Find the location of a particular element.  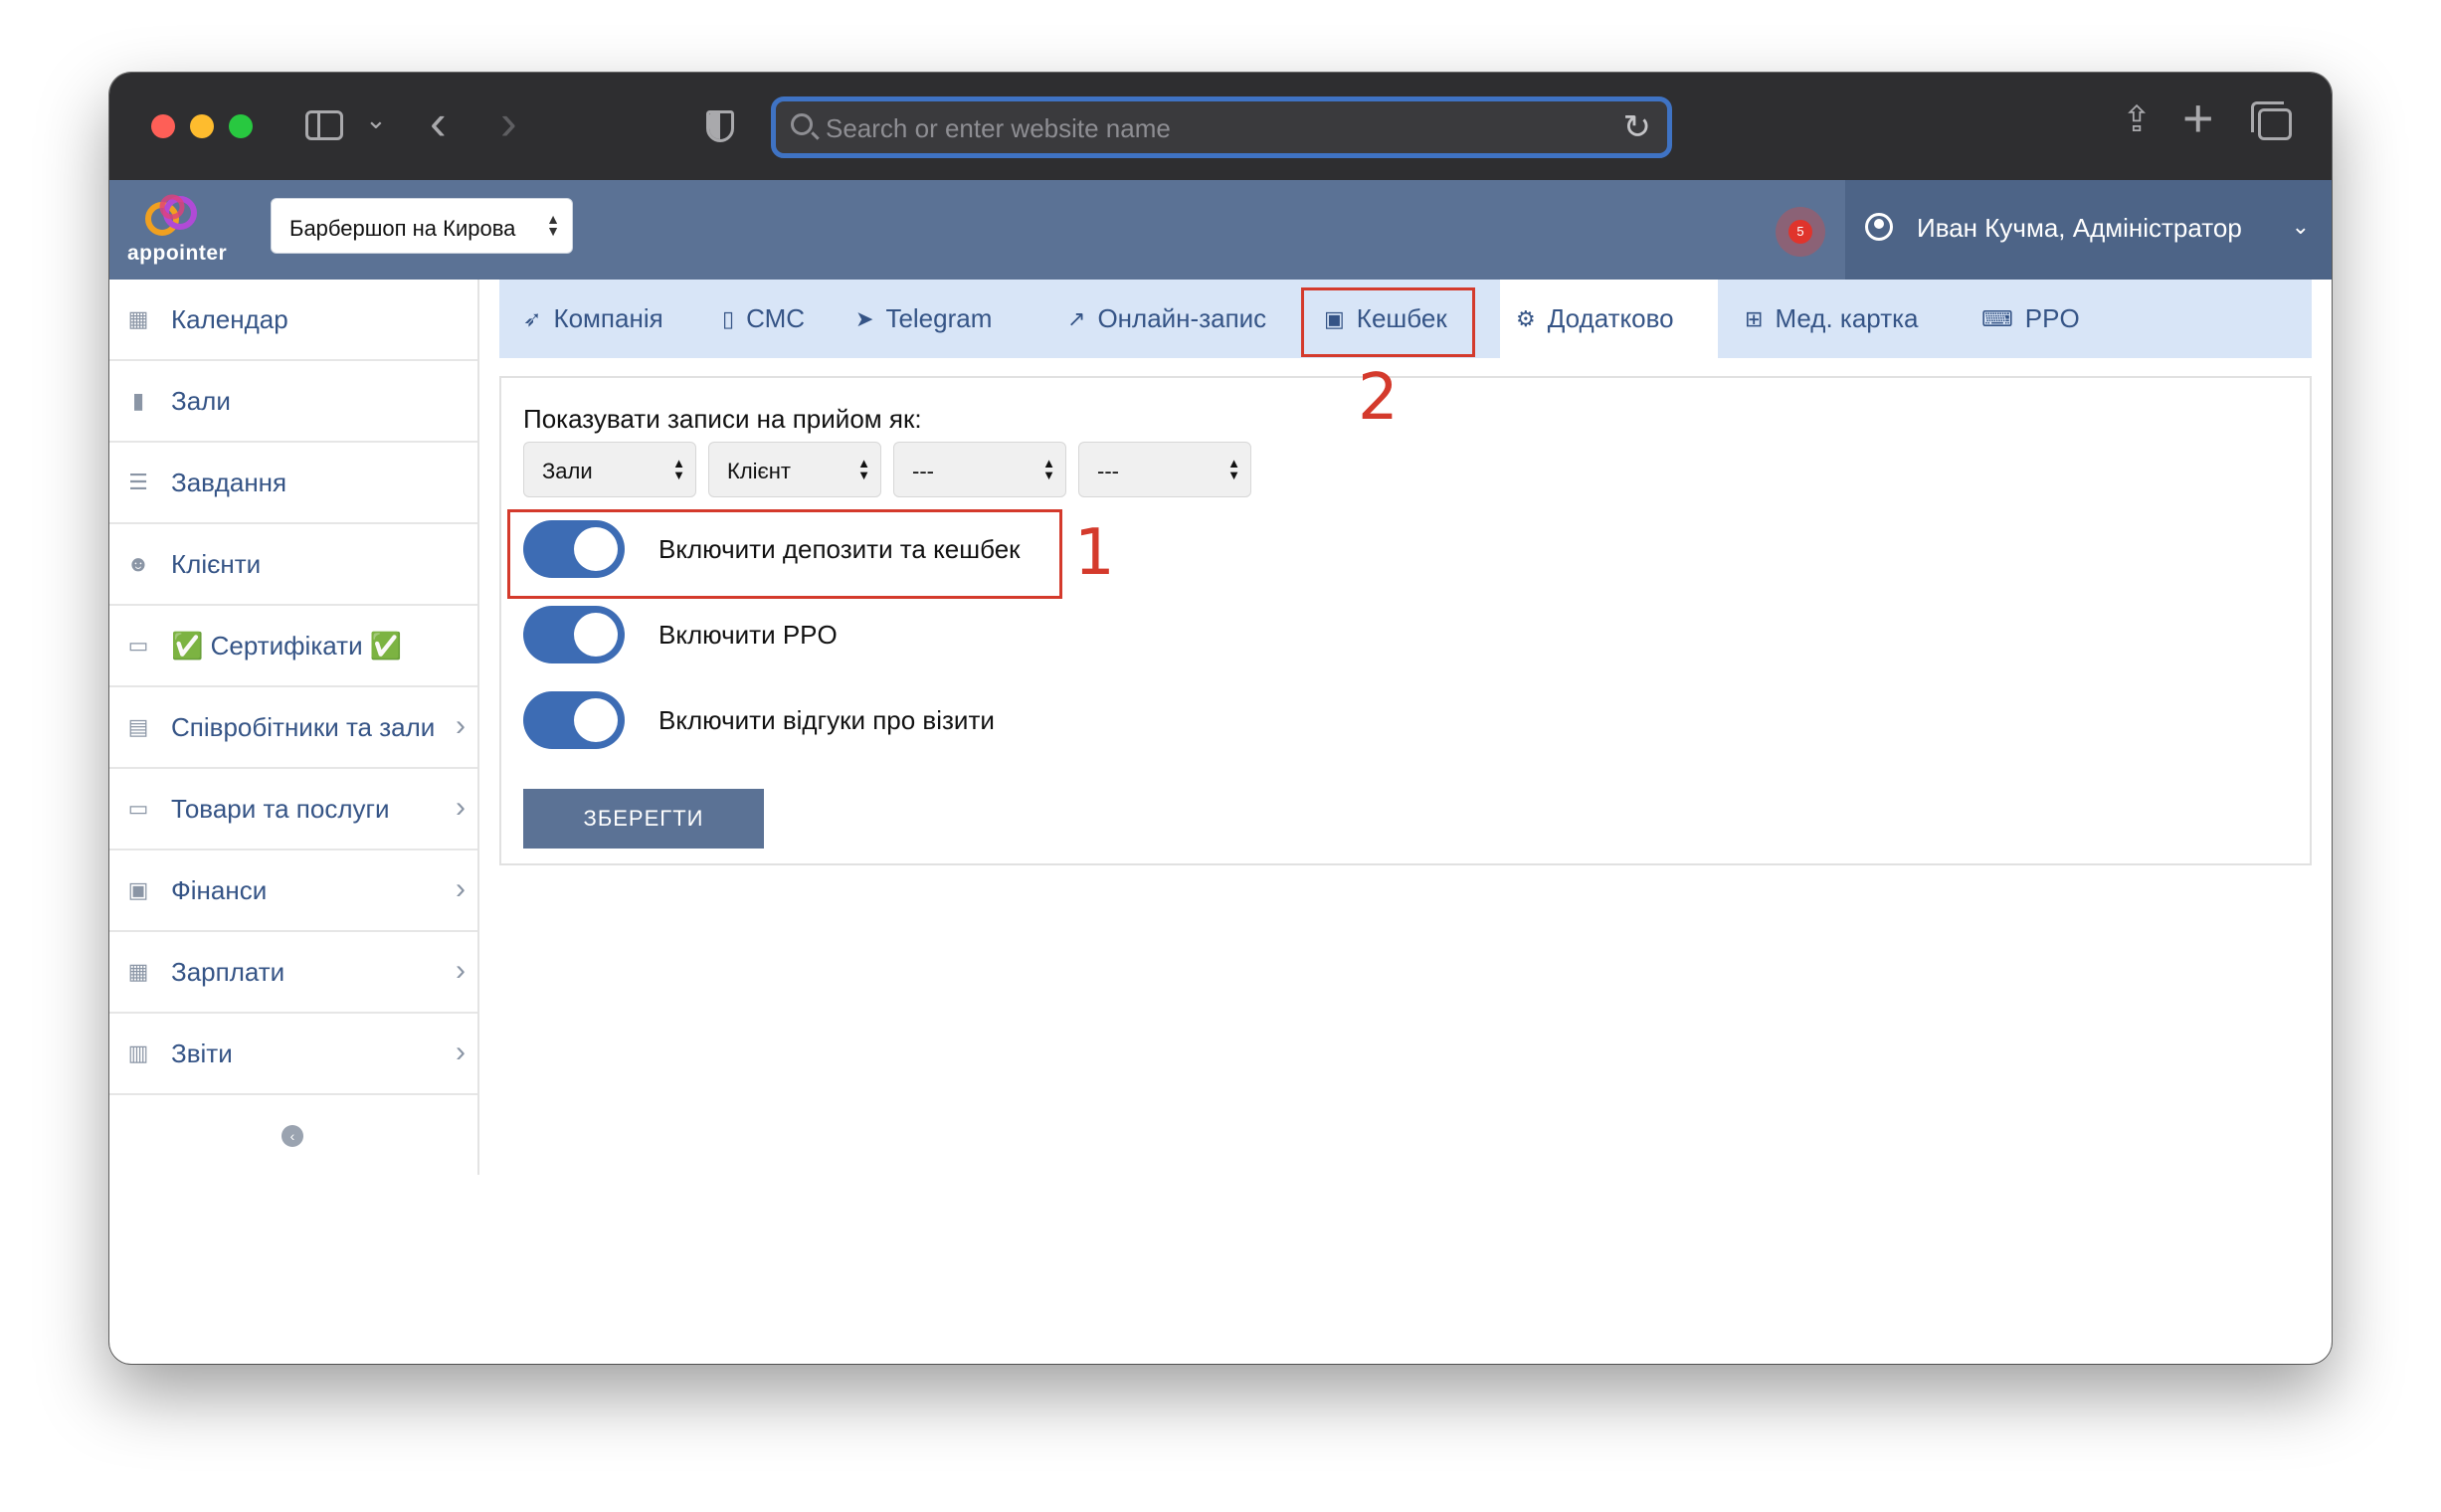

tasks-icon: ☰ is located at coordinates (138, 482).